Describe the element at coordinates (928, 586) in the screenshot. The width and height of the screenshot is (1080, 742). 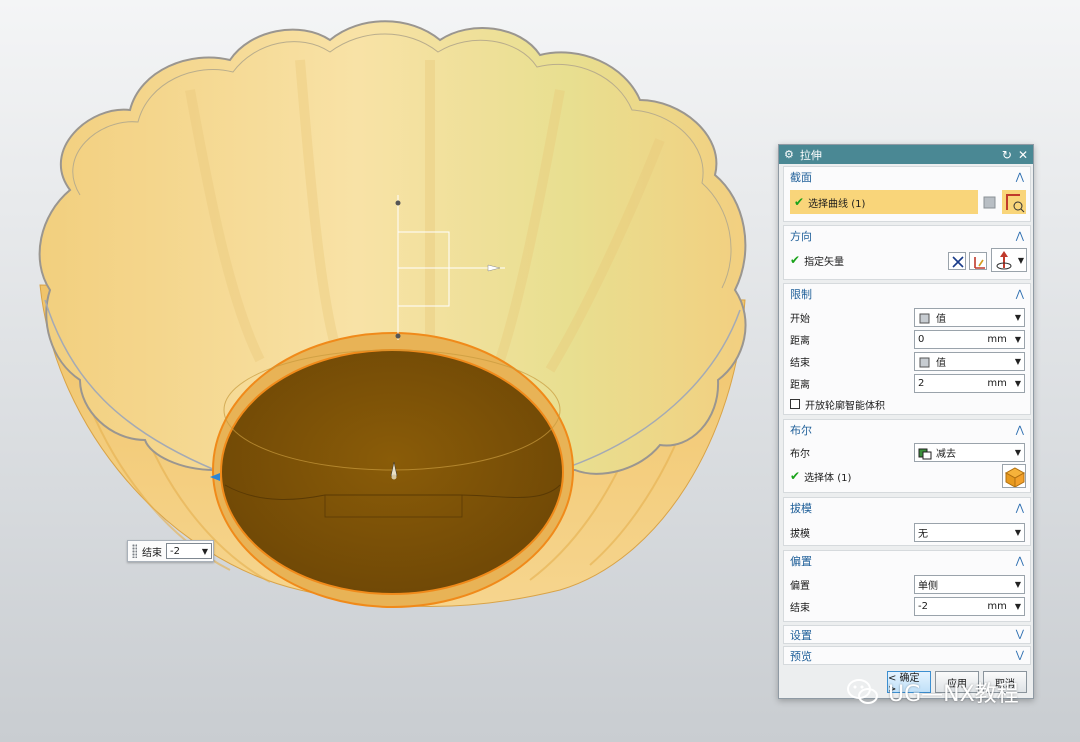
I see `offset-value: 单侧` at that location.